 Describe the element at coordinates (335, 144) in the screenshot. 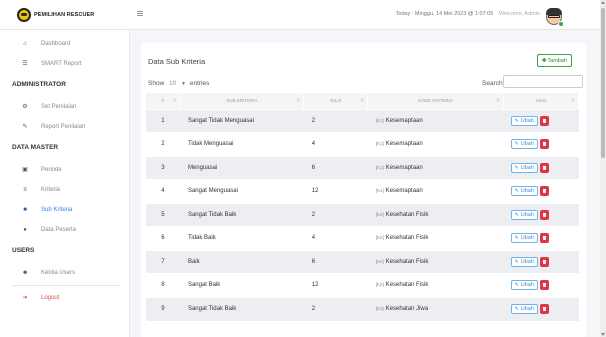

I see `row-nilai: 4` at that location.